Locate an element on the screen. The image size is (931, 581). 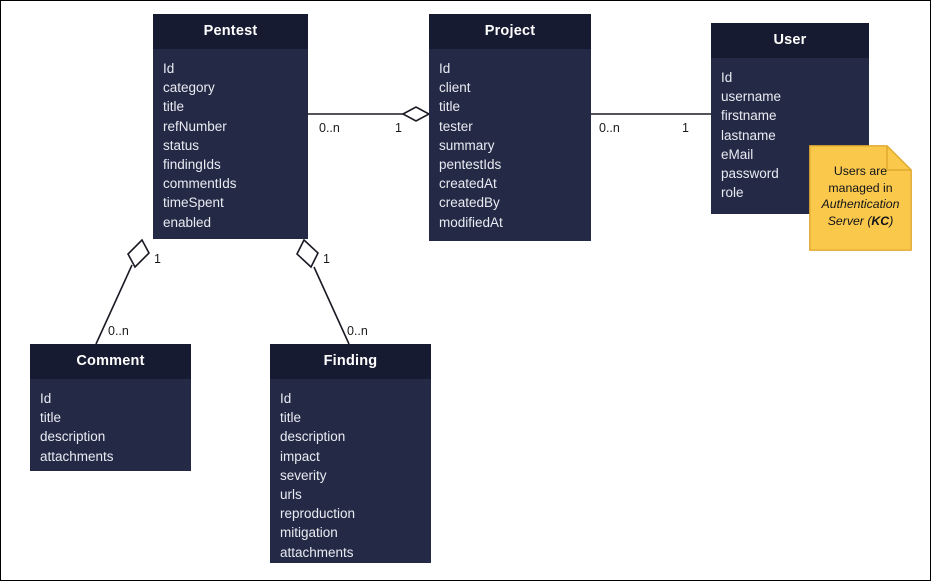
multiplicity-pentest-comment-source: 1 is located at coordinates (157, 259).